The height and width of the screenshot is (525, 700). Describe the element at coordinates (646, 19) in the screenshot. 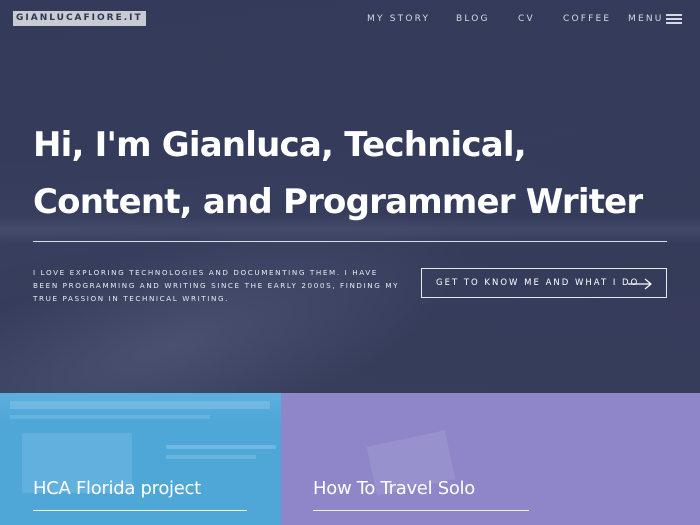

I see `nav-menu-label: MENU` at that location.